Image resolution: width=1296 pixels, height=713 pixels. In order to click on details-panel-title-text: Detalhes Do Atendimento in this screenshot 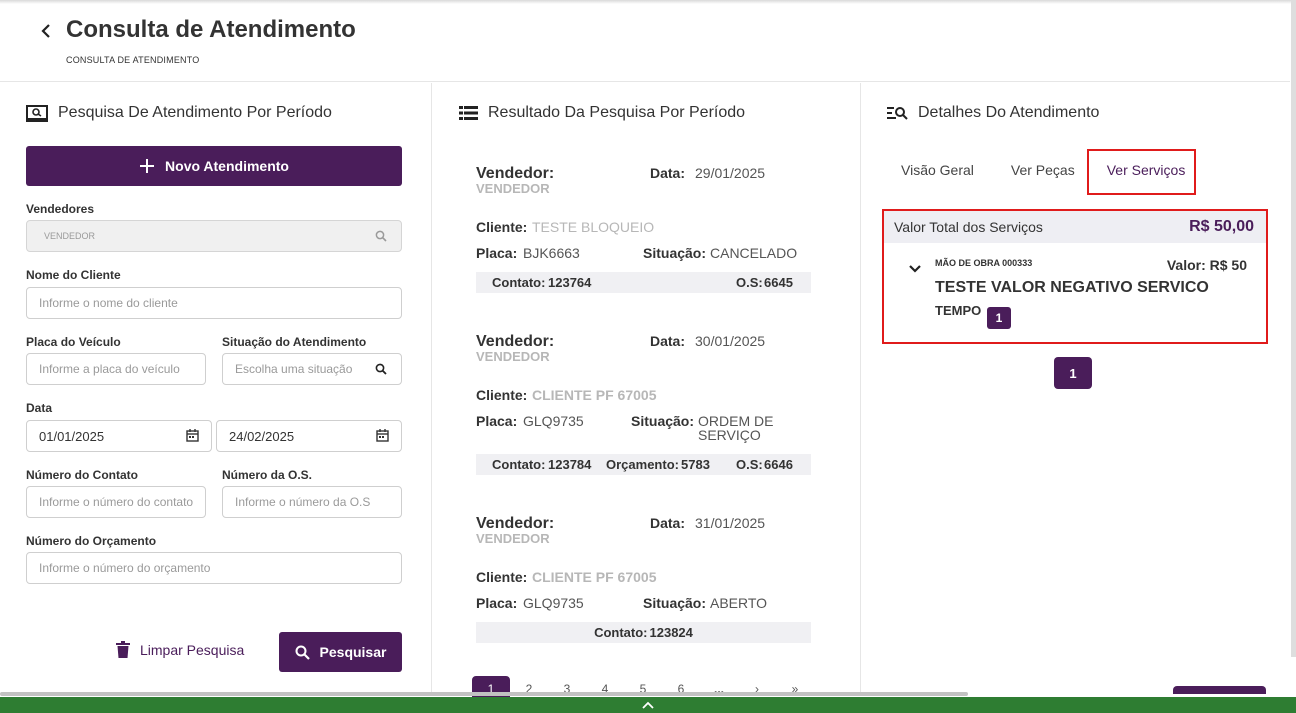, I will do `click(1009, 112)`.